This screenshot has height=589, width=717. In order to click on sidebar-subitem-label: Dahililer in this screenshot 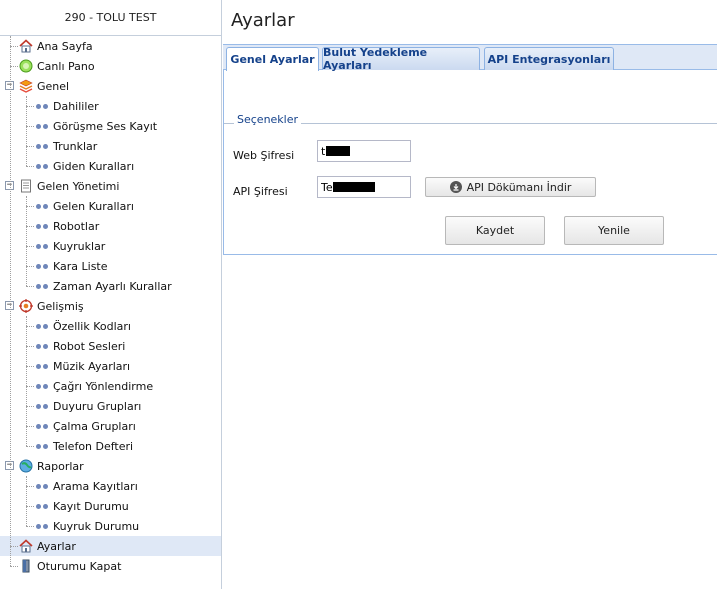, I will do `click(76, 106)`.